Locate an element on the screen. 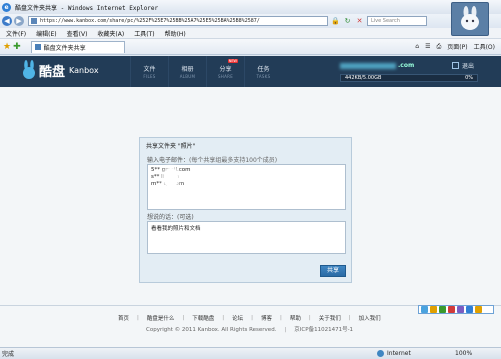 This screenshot has width=501, height=359. nav-files-label: 文件 is located at coordinates (149, 69).